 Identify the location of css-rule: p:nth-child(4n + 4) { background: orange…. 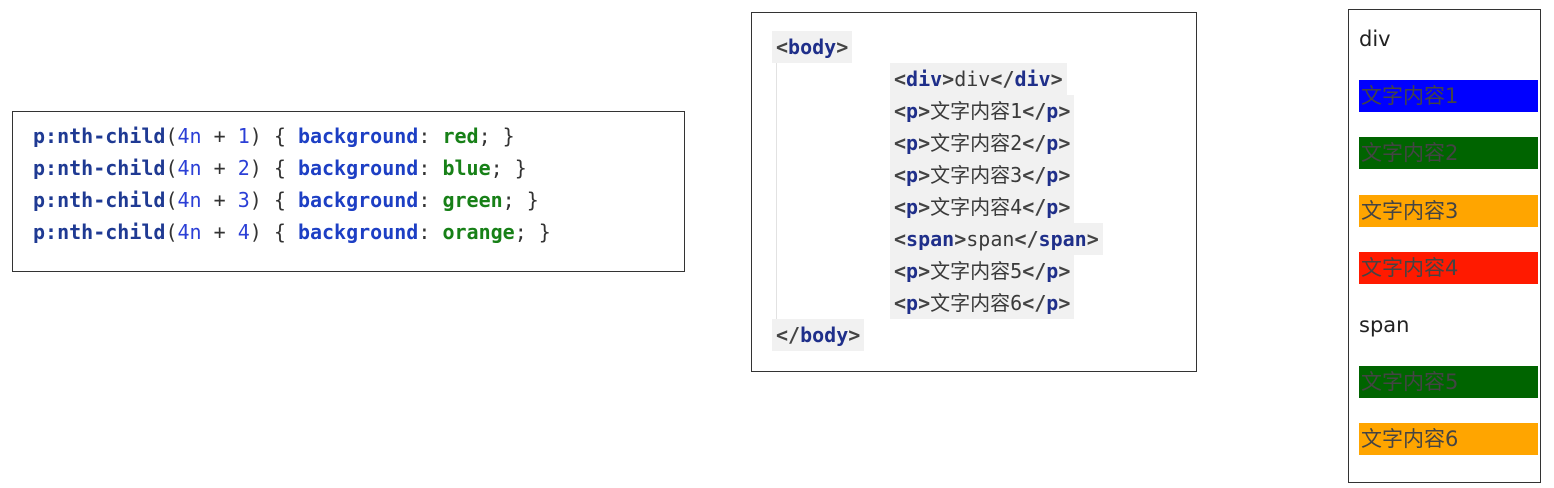
(358, 232).